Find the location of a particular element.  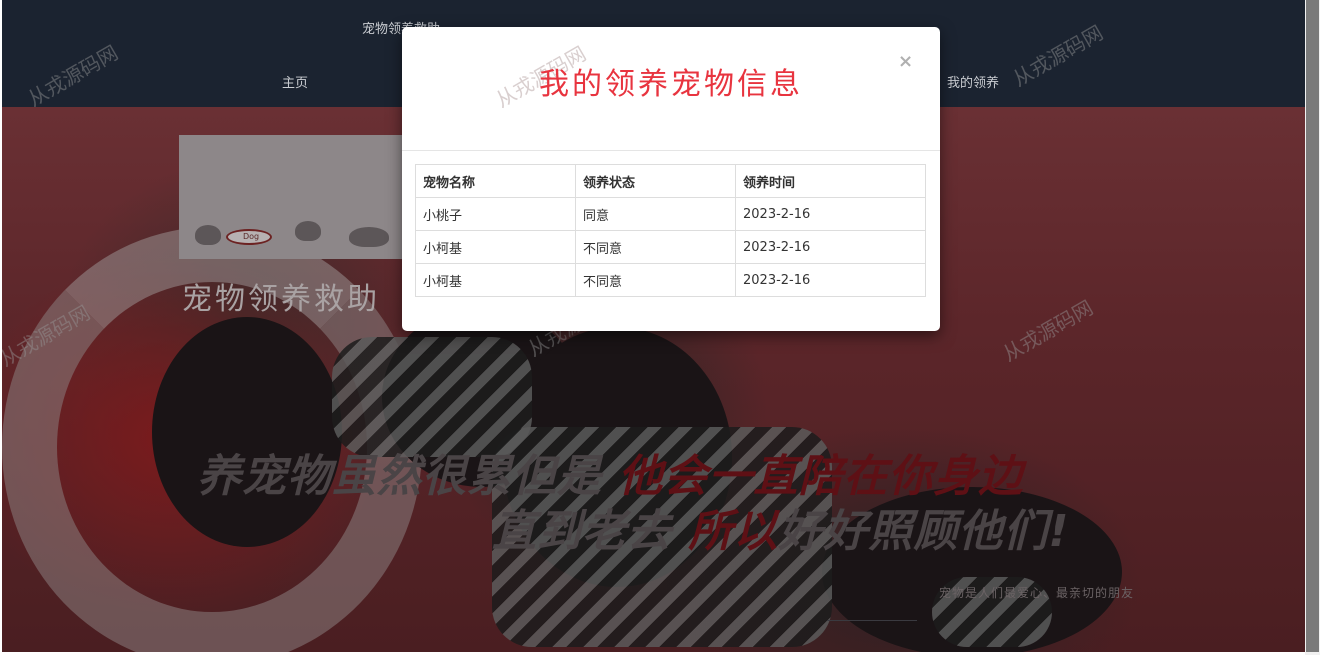

slogan-line-2: 直到老去 所以好好照顾他们! is located at coordinates (780, 527).